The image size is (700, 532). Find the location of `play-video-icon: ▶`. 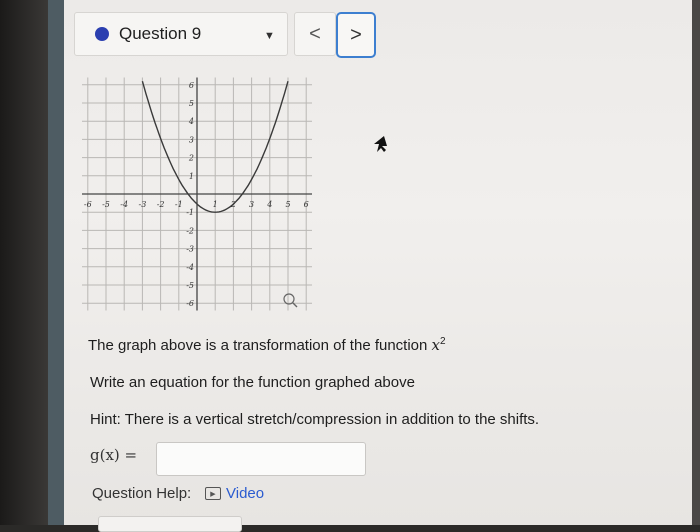

play-video-icon: ▶ is located at coordinates (213, 493).